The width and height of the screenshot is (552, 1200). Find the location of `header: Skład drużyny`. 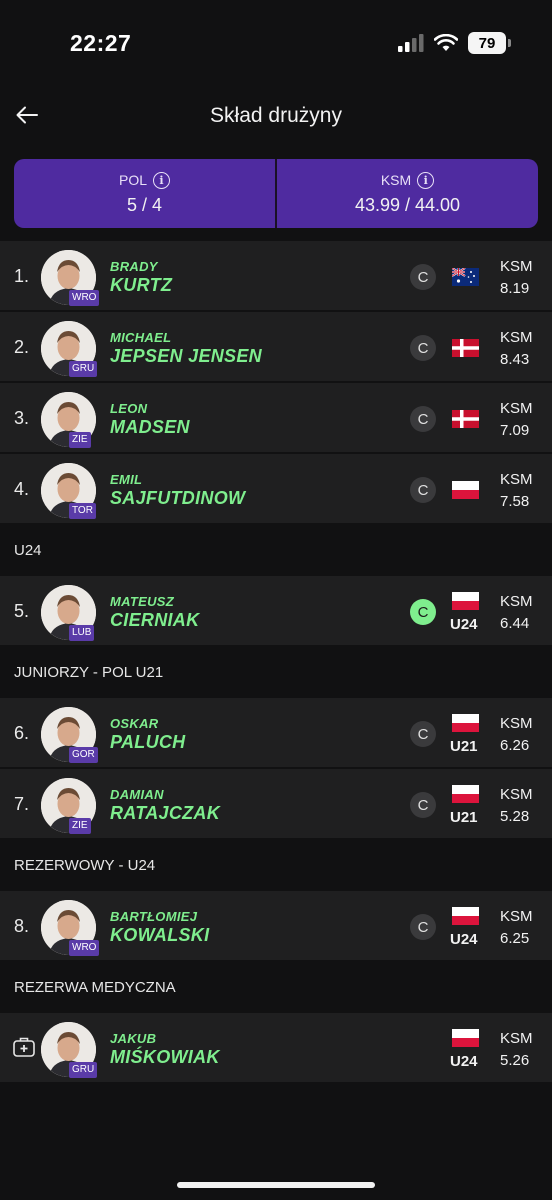

header: Skład drużyny is located at coordinates (276, 118).